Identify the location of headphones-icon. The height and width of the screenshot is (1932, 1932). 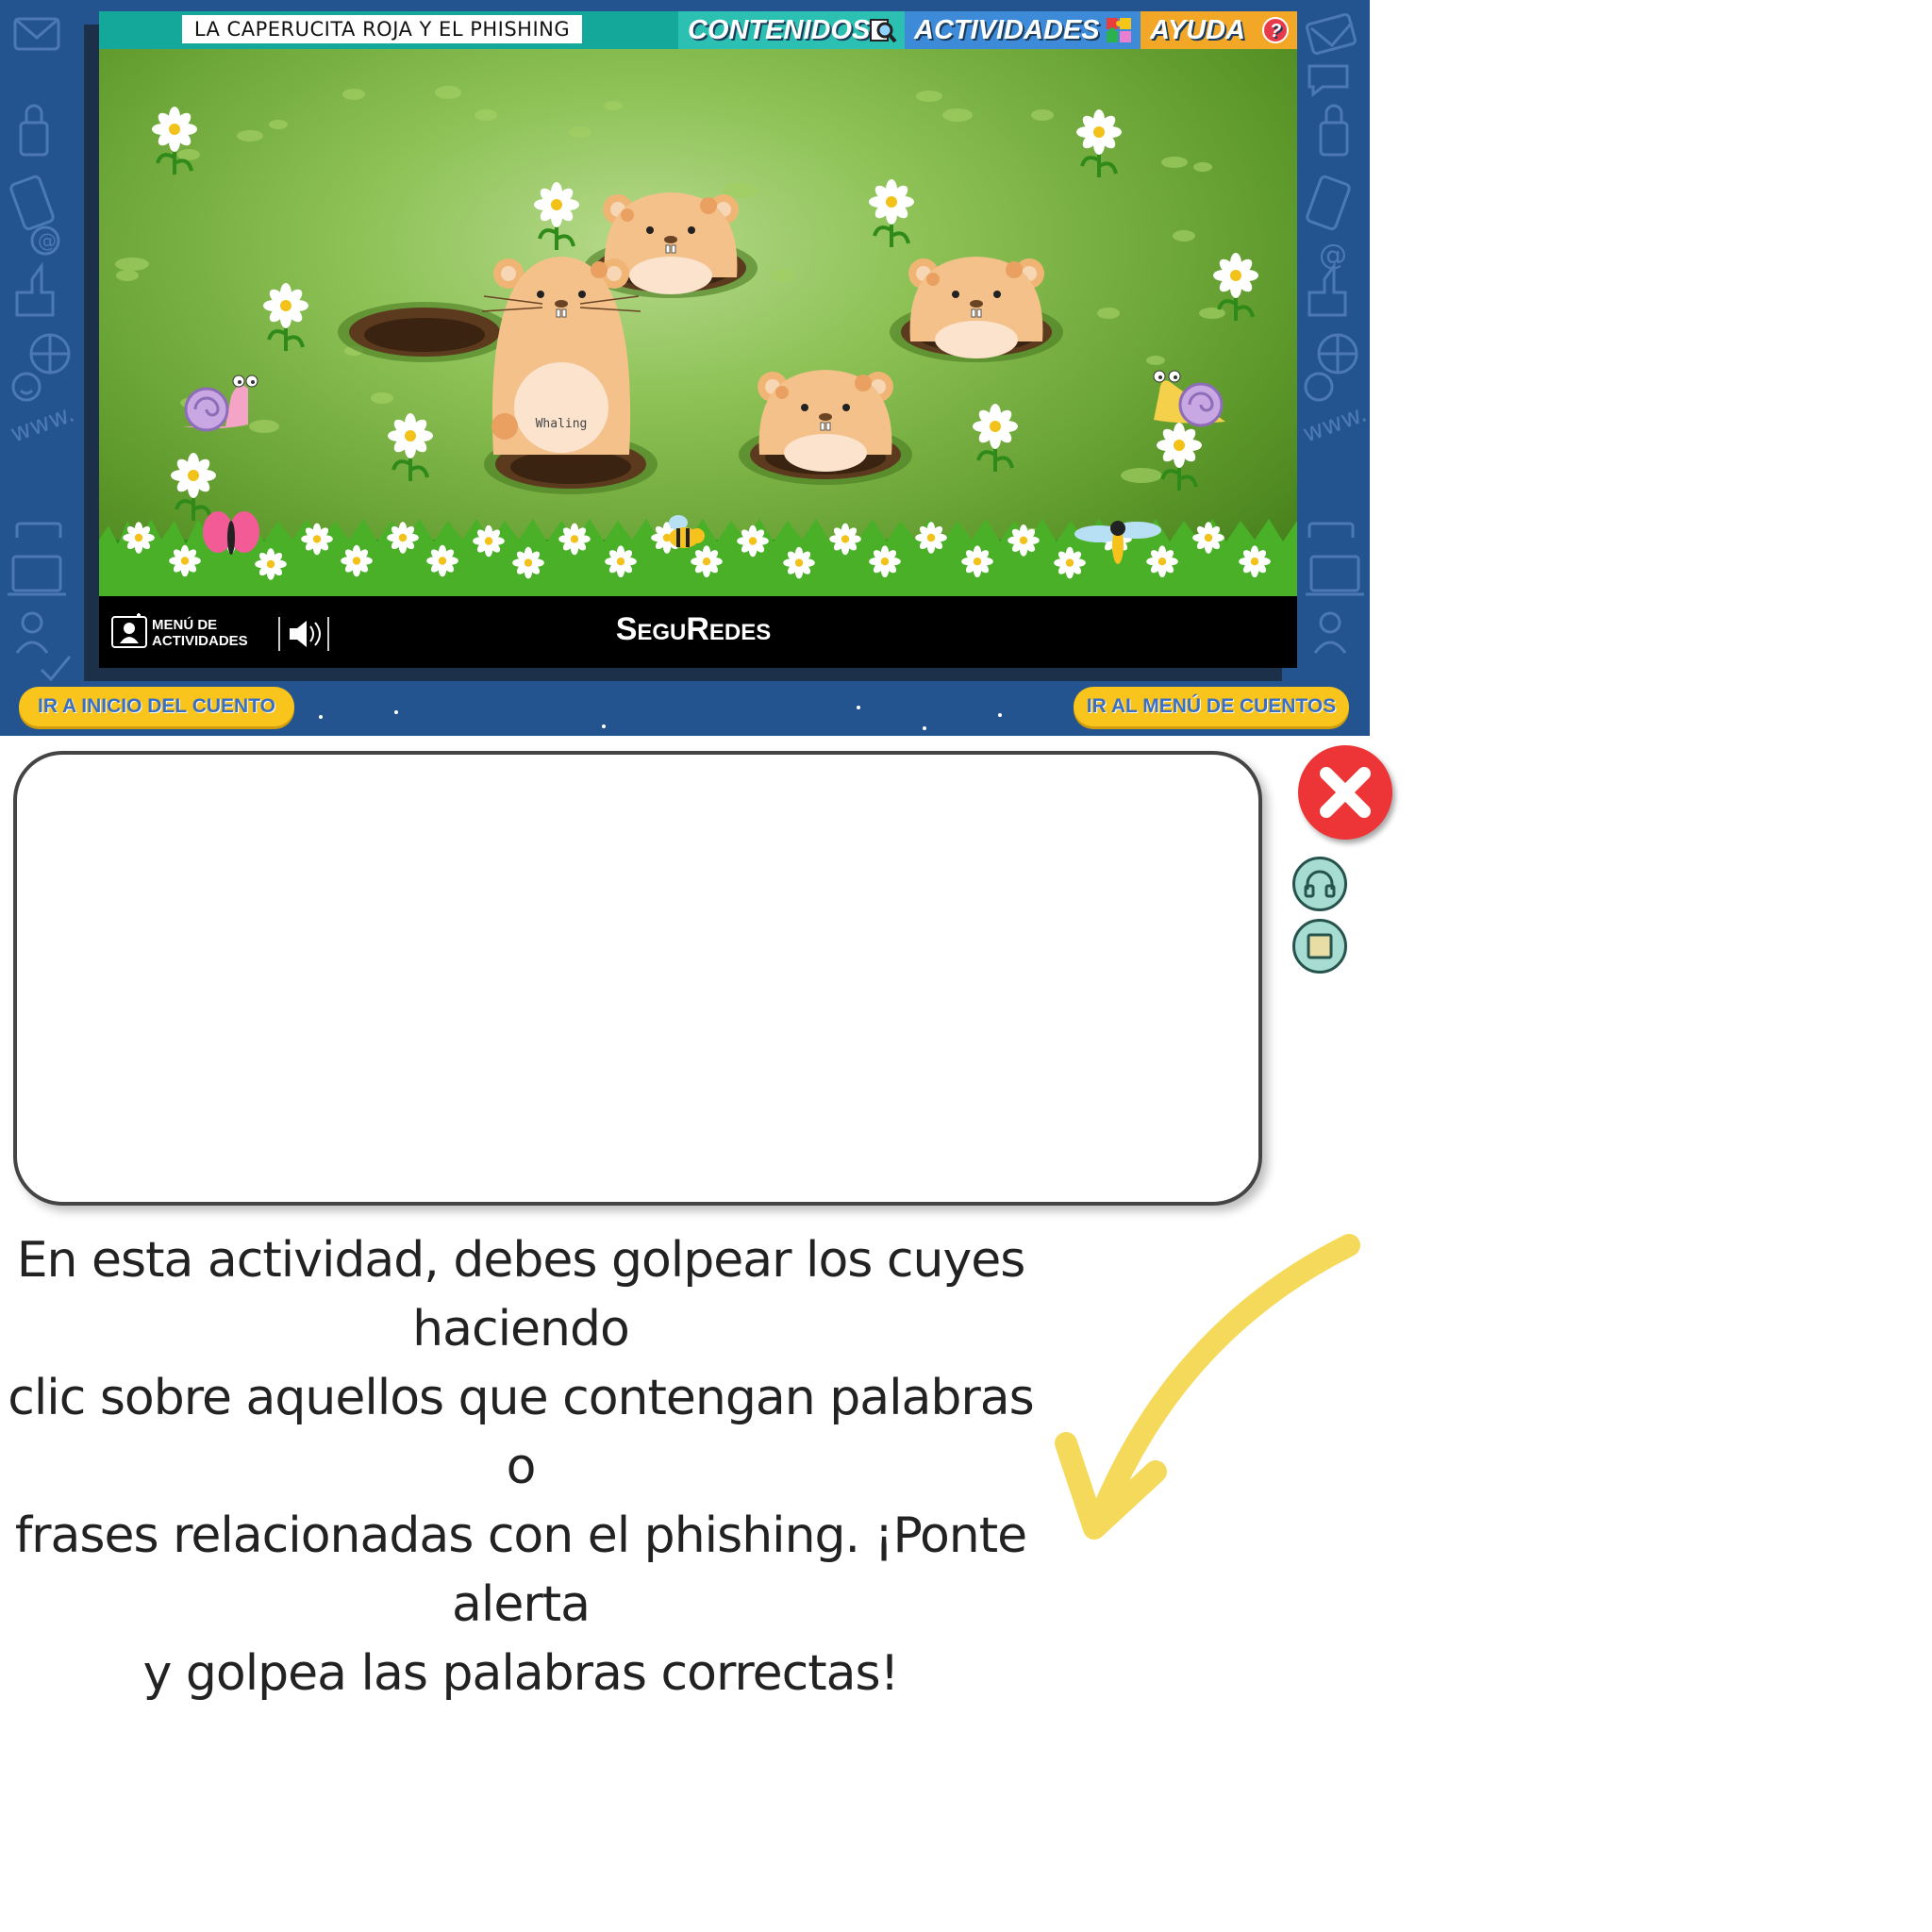
(1320, 884).